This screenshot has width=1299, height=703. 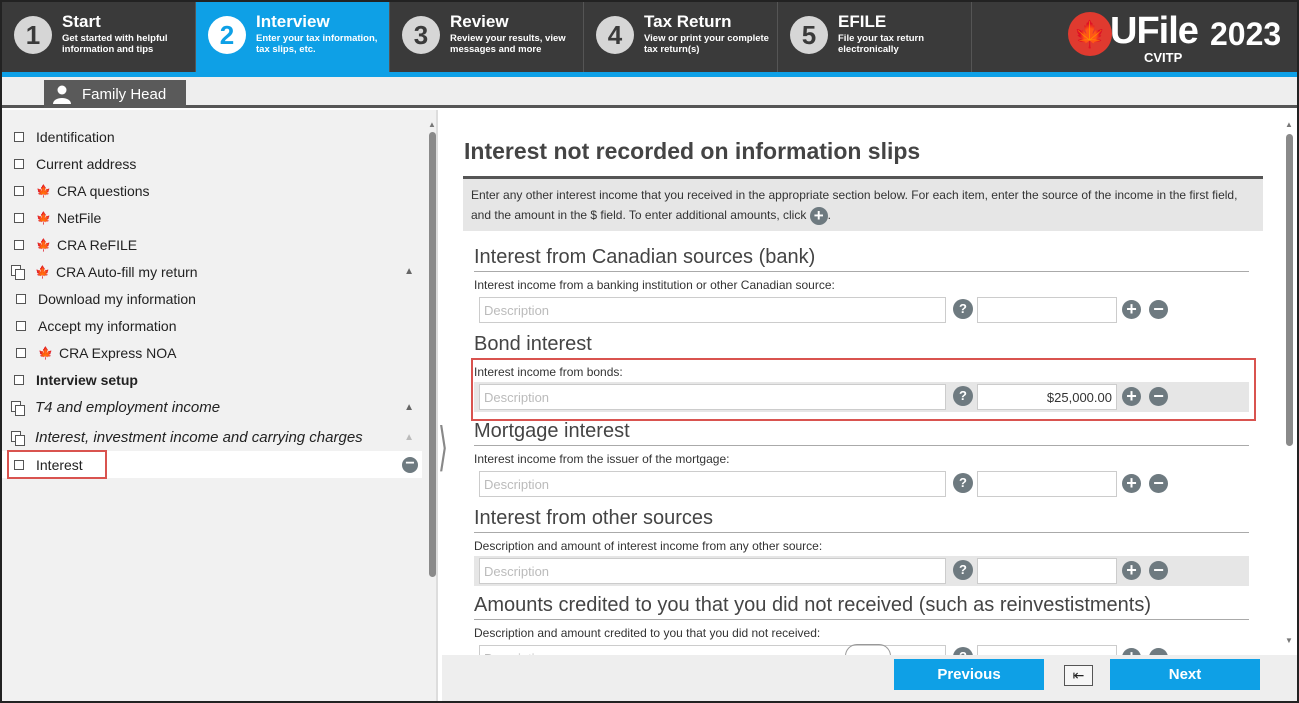 I want to click on sidebar-item-download-info: Download my information, so click(x=212, y=298).